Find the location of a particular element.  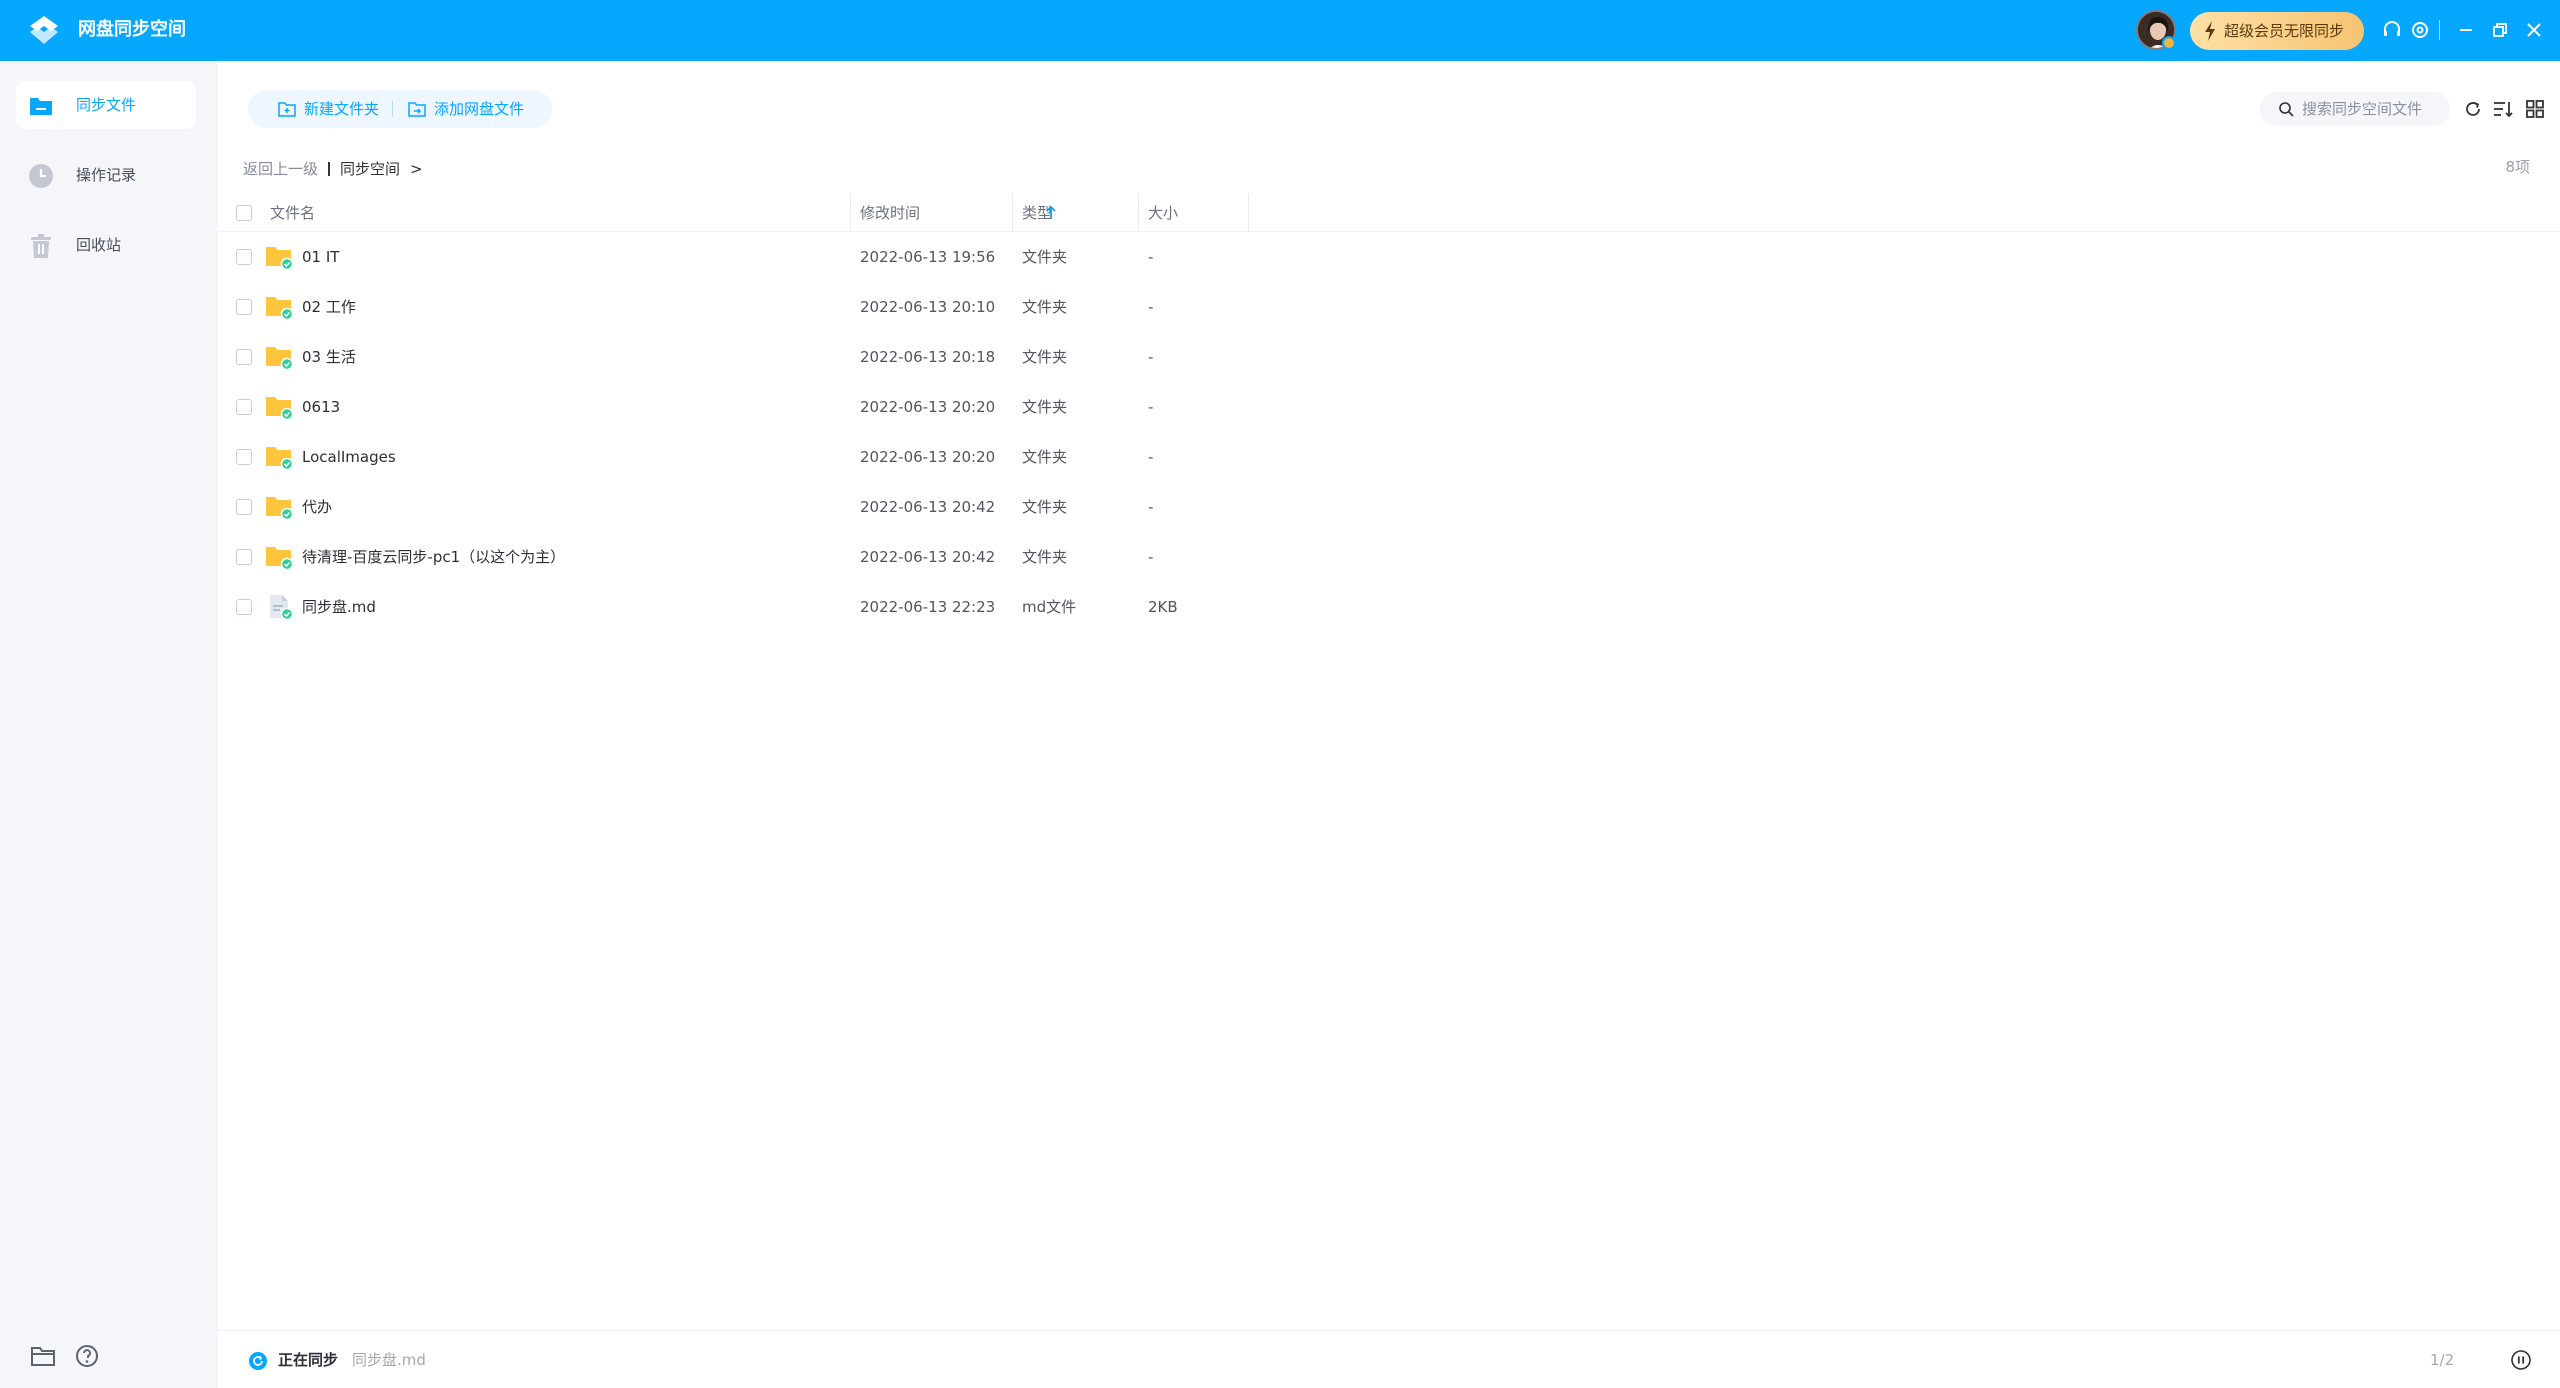

page-indicator: 1/2 is located at coordinates (2442, 1360).